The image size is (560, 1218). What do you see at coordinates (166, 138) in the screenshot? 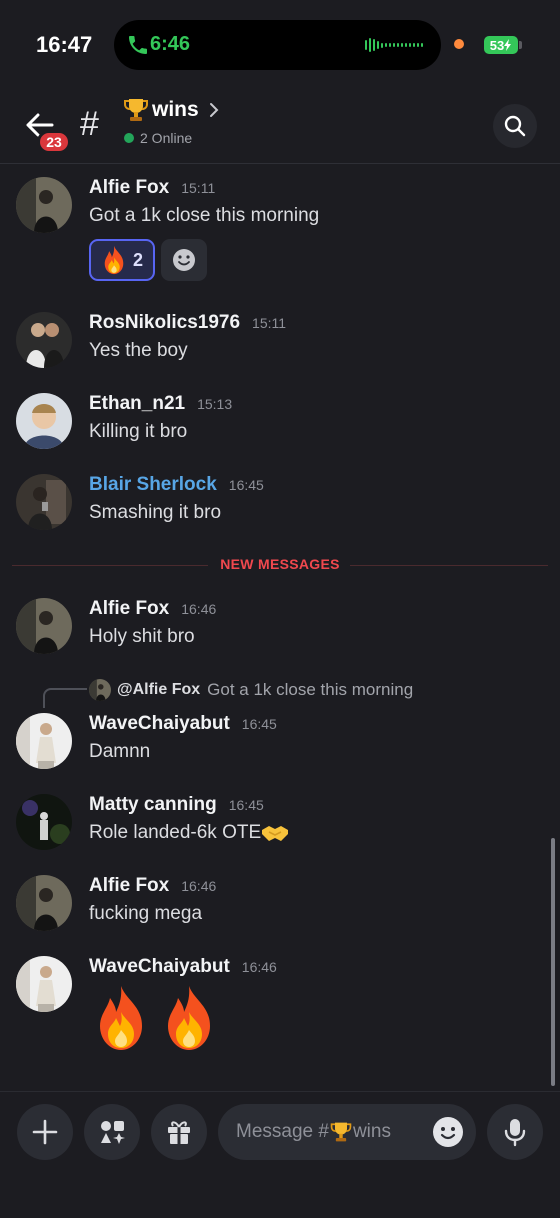
I see `online-count: 2 Online` at bounding box center [166, 138].